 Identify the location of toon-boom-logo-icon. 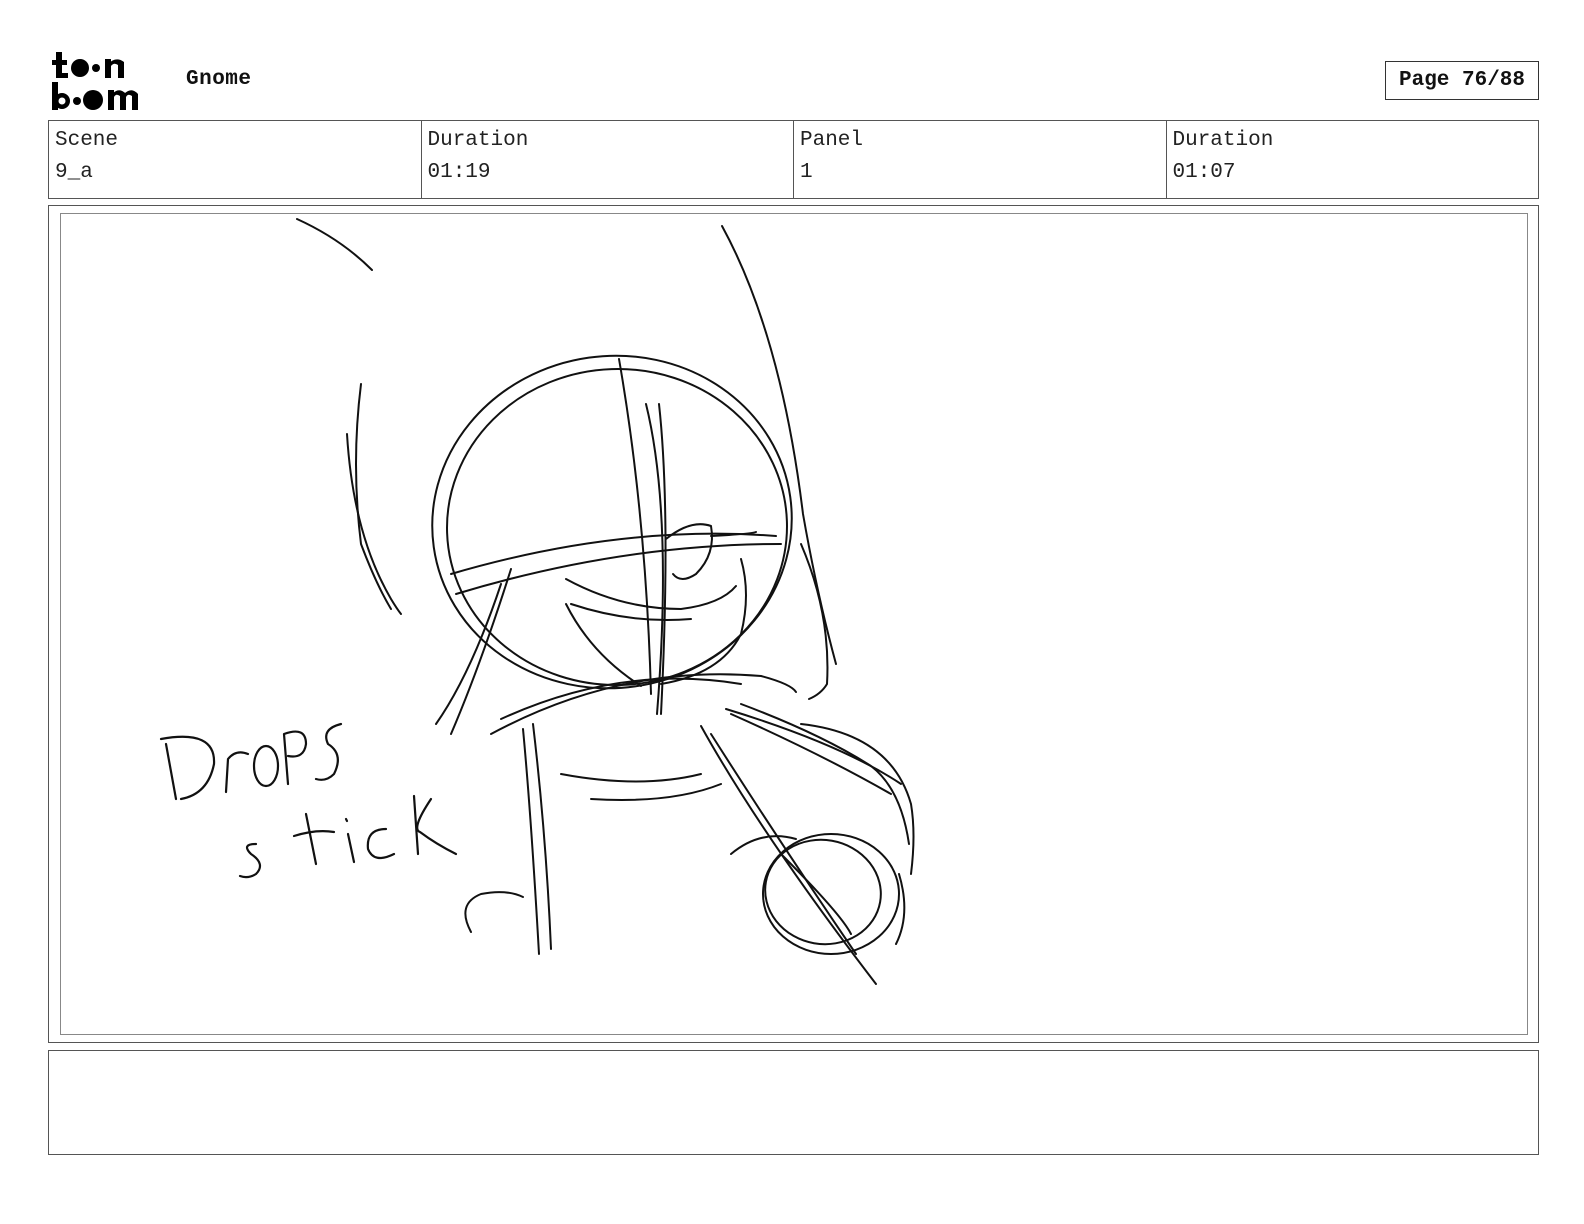
(95, 81).